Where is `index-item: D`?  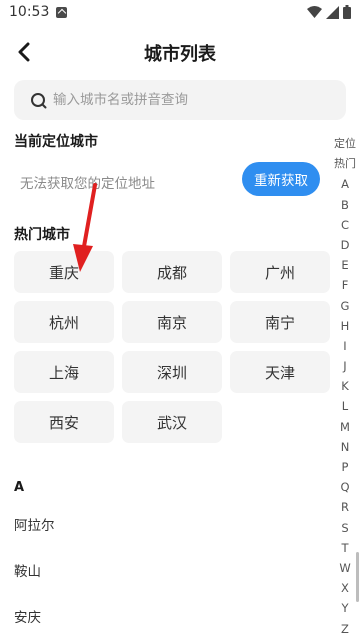 index-item: D is located at coordinates (345, 245).